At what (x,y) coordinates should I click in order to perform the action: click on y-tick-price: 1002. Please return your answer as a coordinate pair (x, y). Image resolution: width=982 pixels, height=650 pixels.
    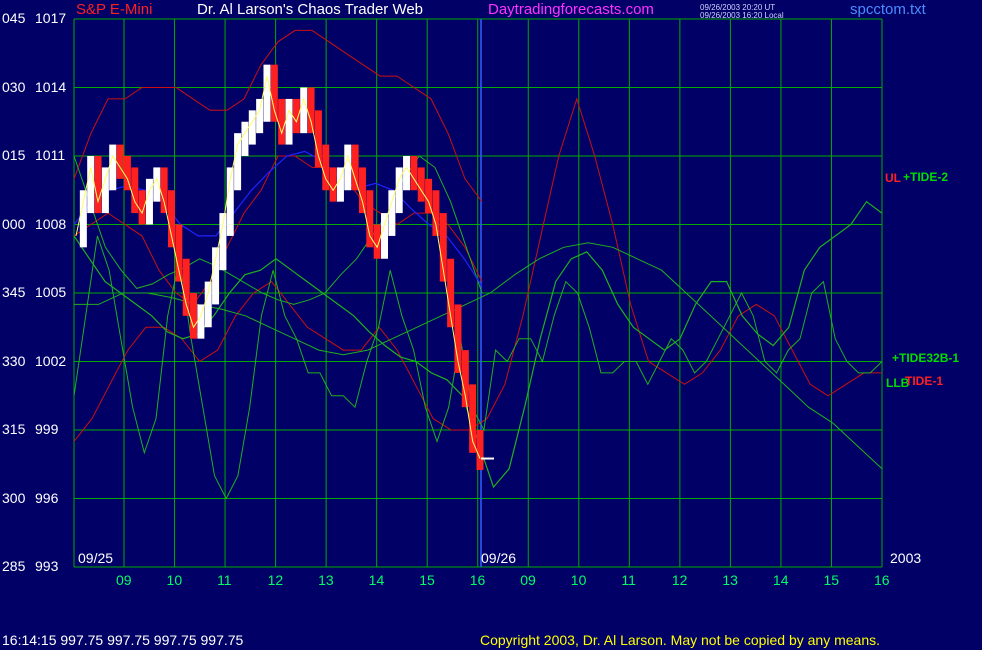
    Looking at the image, I should click on (51, 360).